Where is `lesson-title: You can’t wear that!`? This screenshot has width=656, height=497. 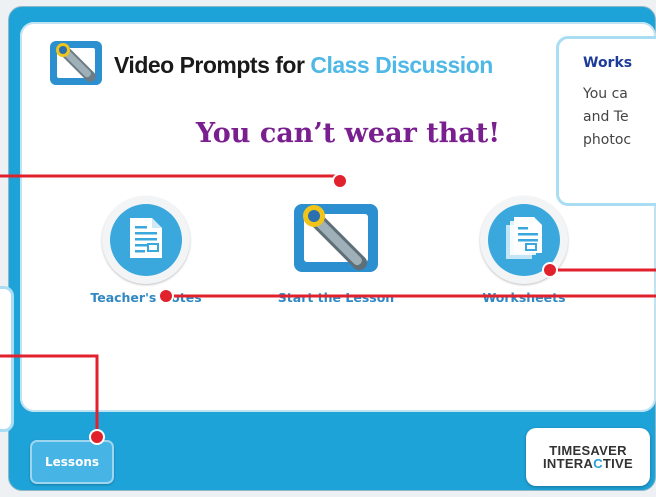 lesson-title: You can’t wear that! is located at coordinates (348, 133).